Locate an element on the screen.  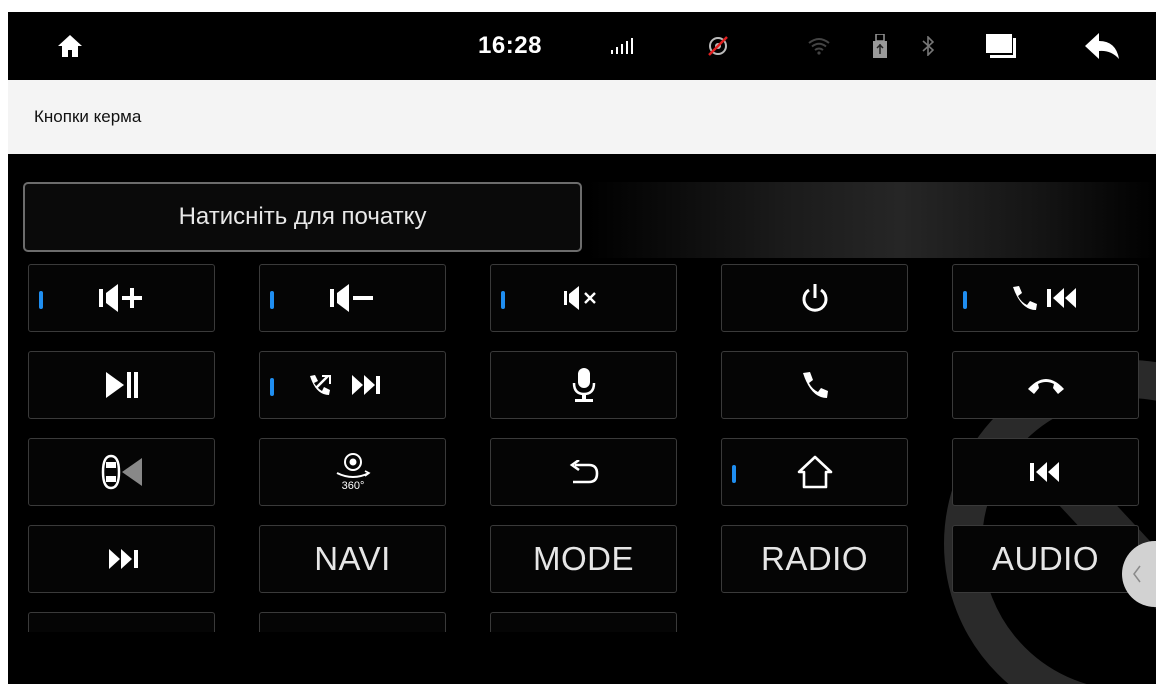
usb-icon is located at coordinates (880, 46).